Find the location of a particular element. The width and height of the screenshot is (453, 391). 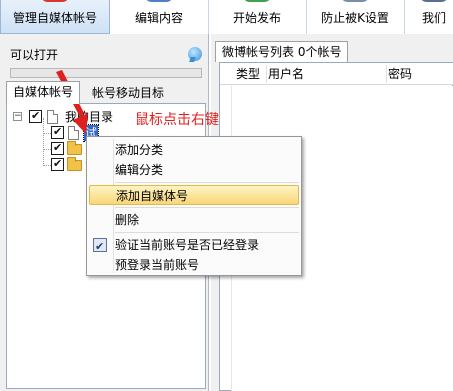

menu-item-add-category: 添加分类 is located at coordinates (194, 150).